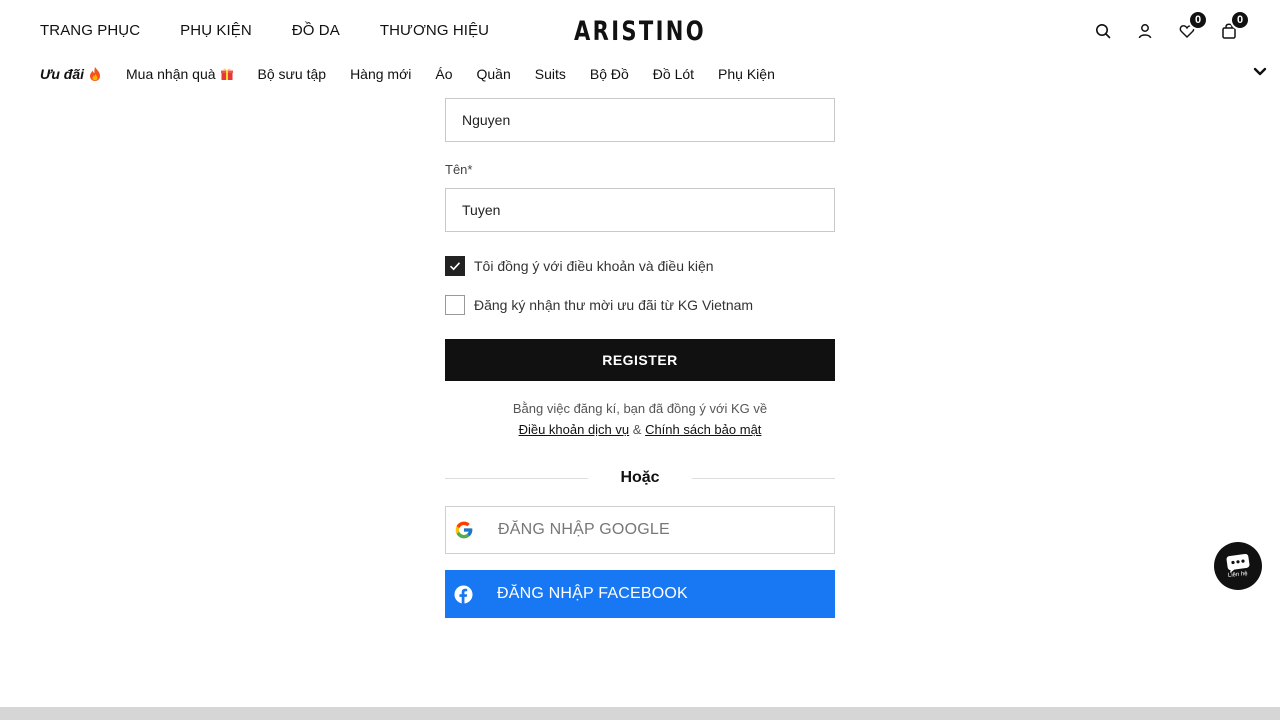 This screenshot has width=1280, height=720. I want to click on account-button, so click(1145, 31).